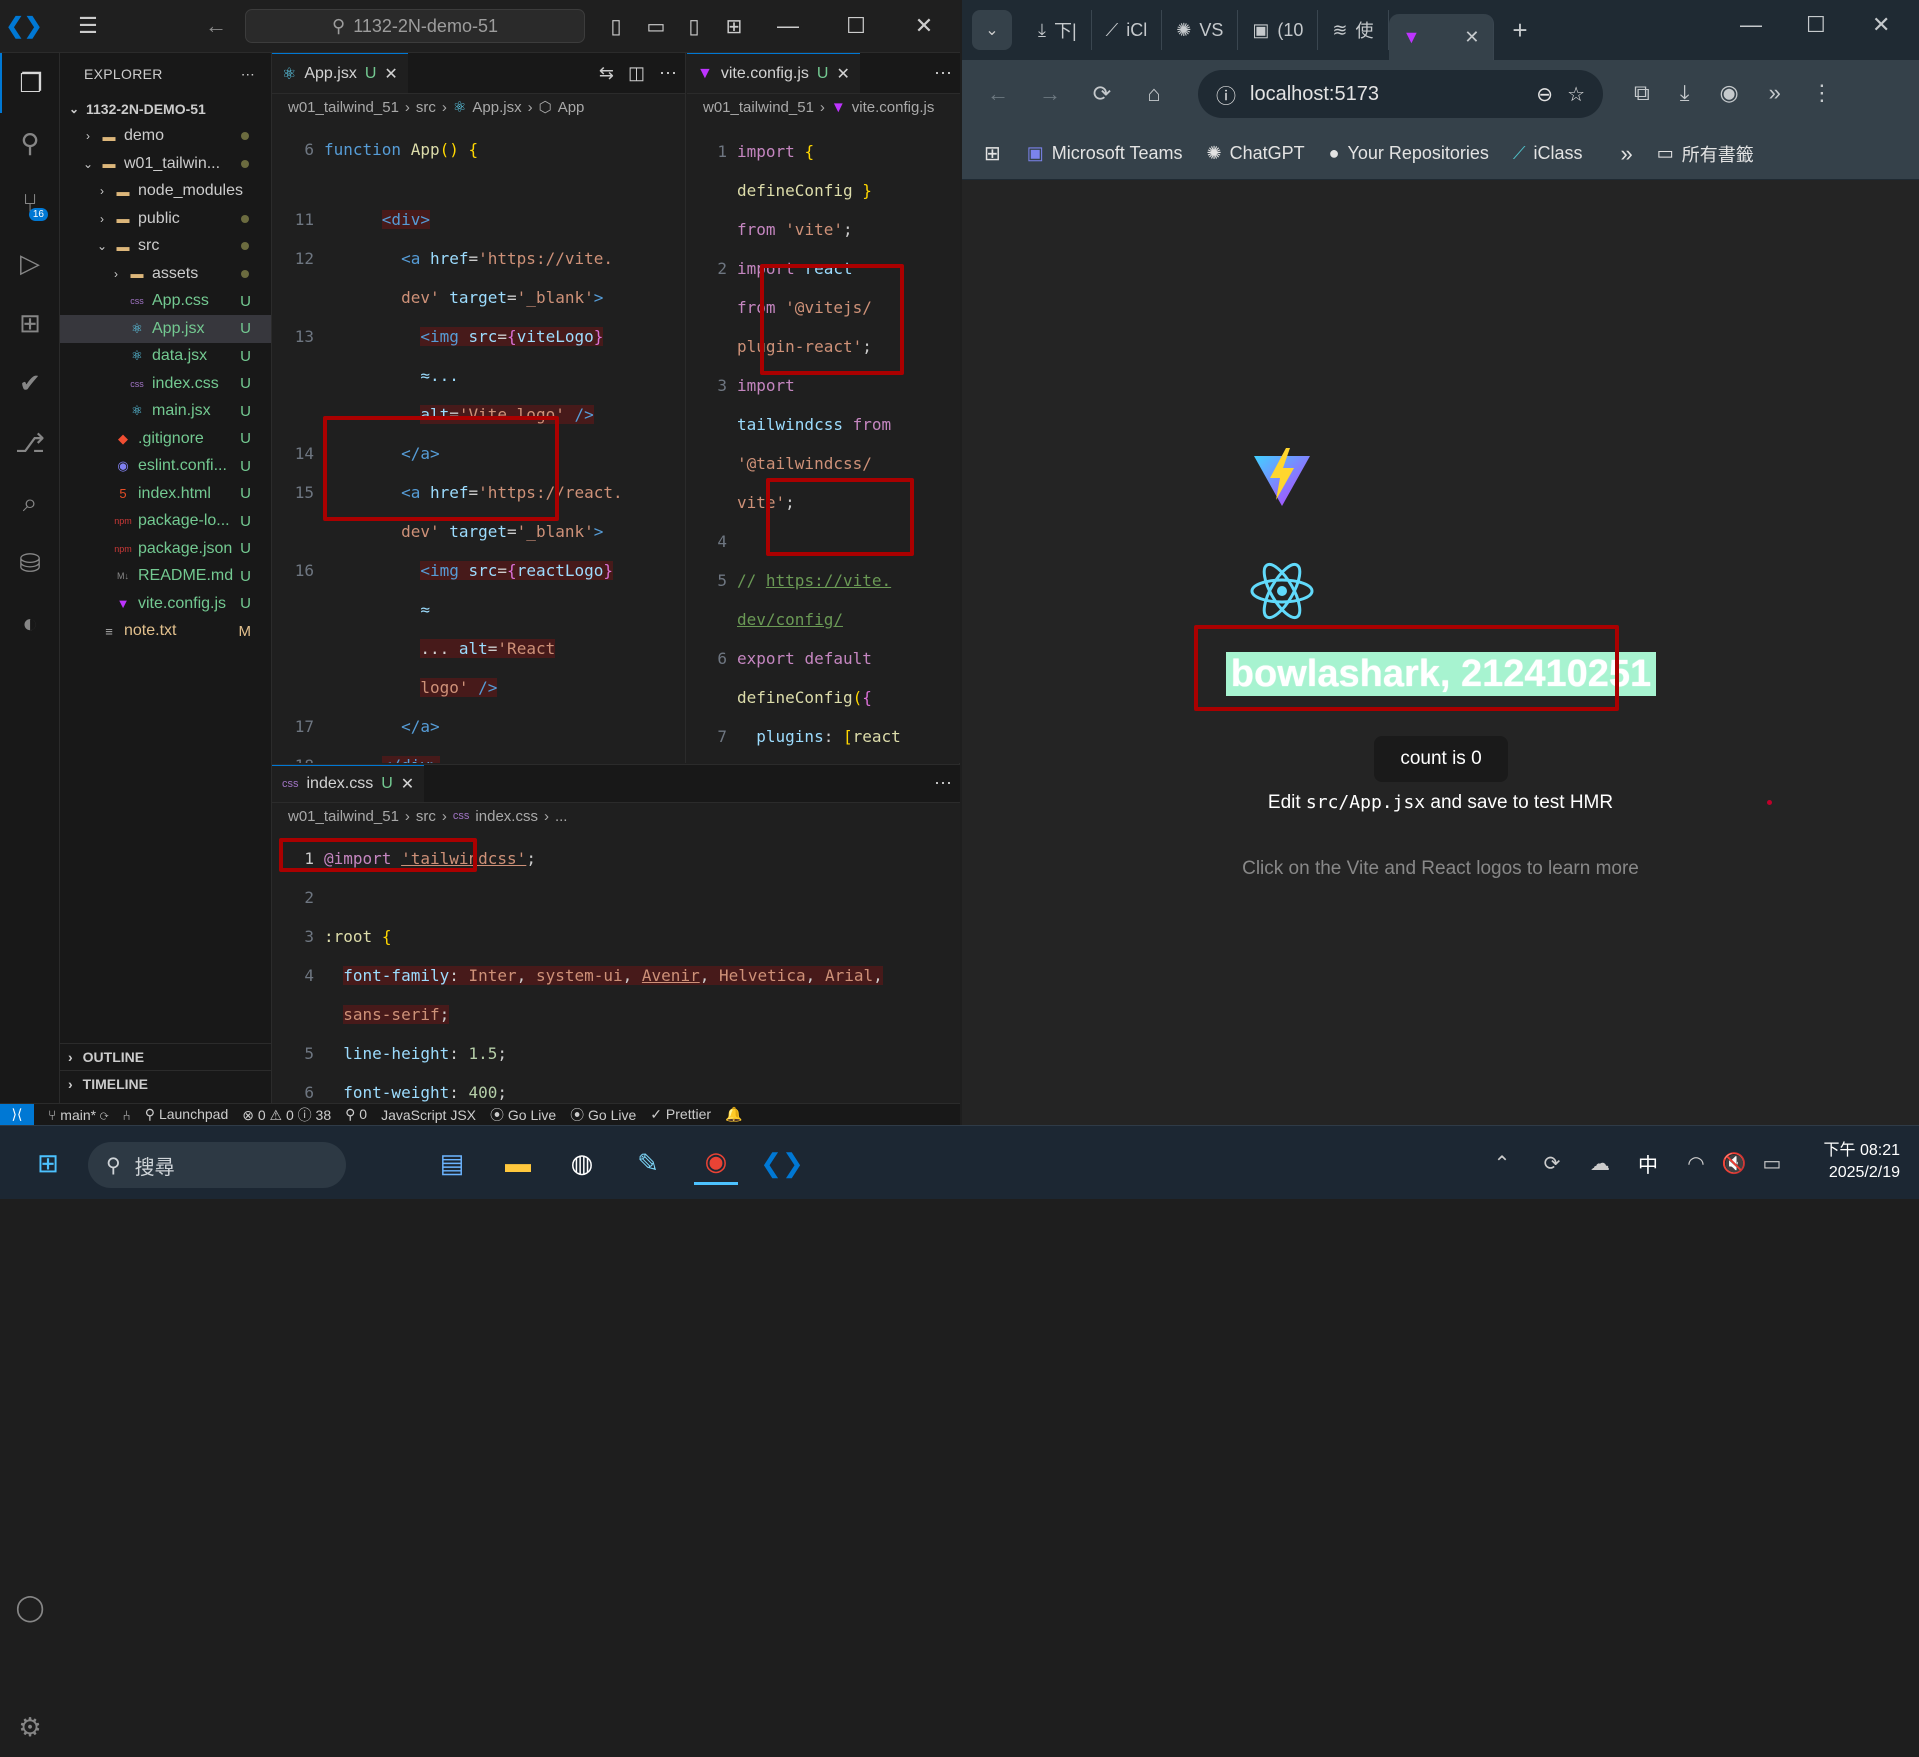  What do you see at coordinates (356, 1114) in the screenshot?
I see `ports-item: ⚲ 0` at bounding box center [356, 1114].